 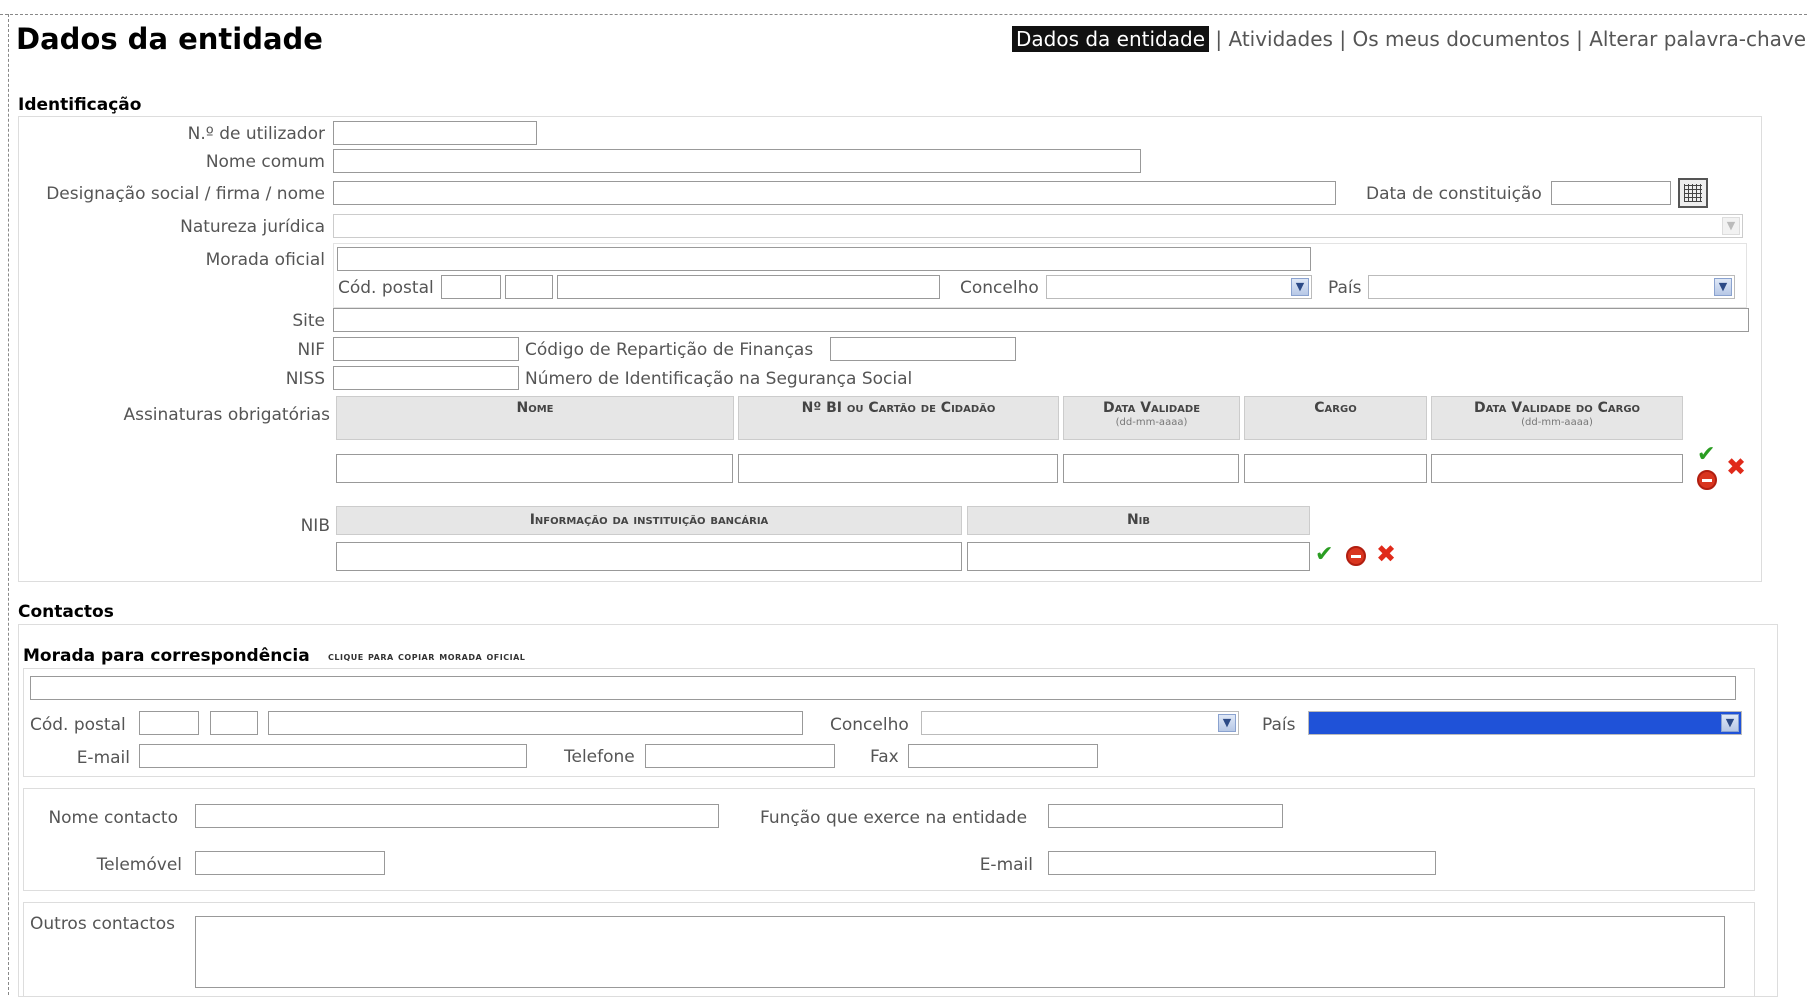 I want to click on label-telefone: Telefone, so click(x=599, y=757).